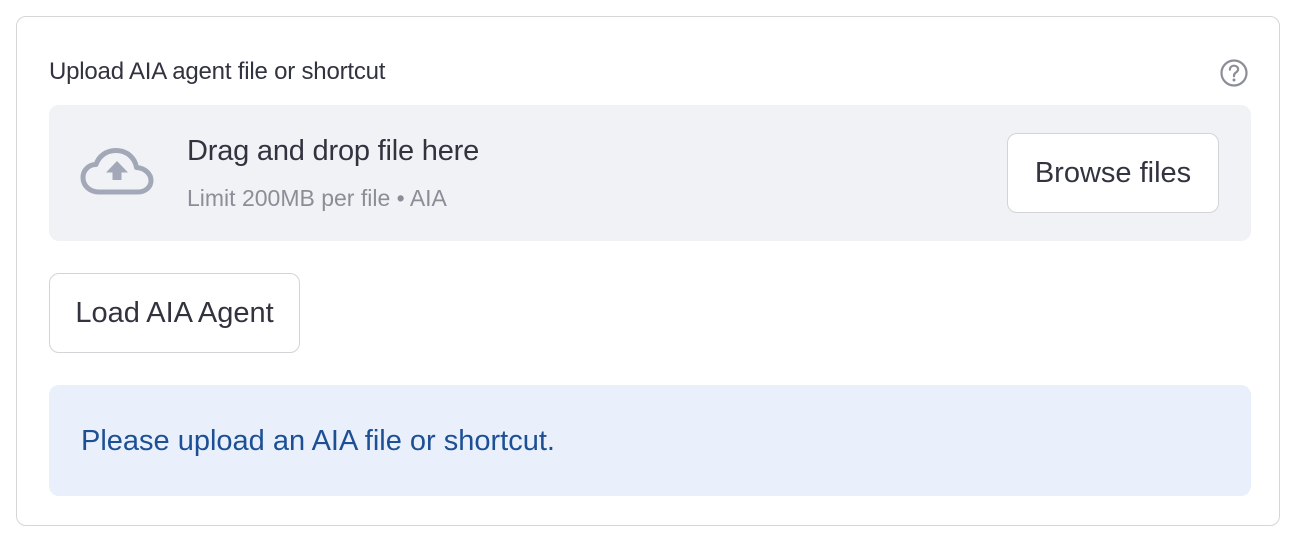 This screenshot has width=1300, height=542. What do you see at coordinates (318, 441) in the screenshot?
I see `info-message: Please upload an AIA file or shortcut.` at bounding box center [318, 441].